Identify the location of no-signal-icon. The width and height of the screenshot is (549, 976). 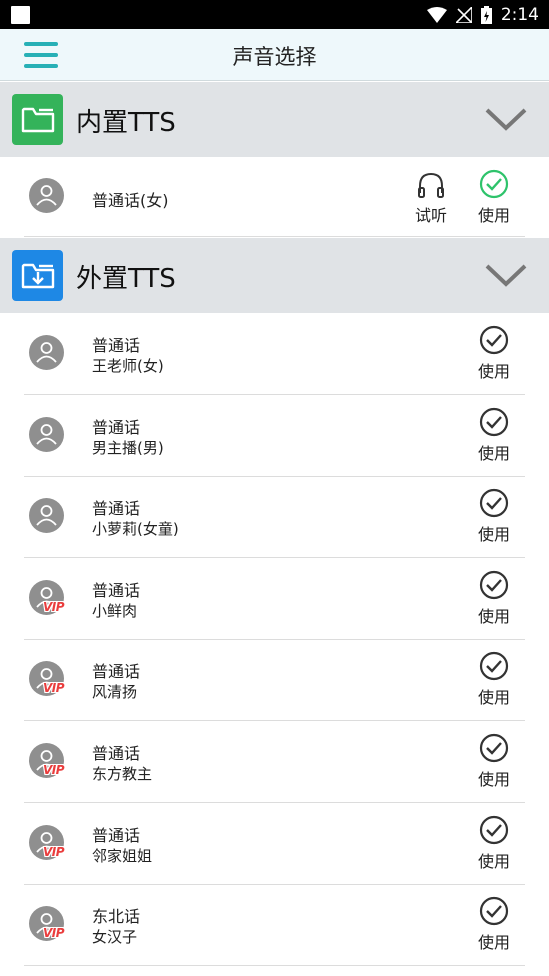
(463, 14).